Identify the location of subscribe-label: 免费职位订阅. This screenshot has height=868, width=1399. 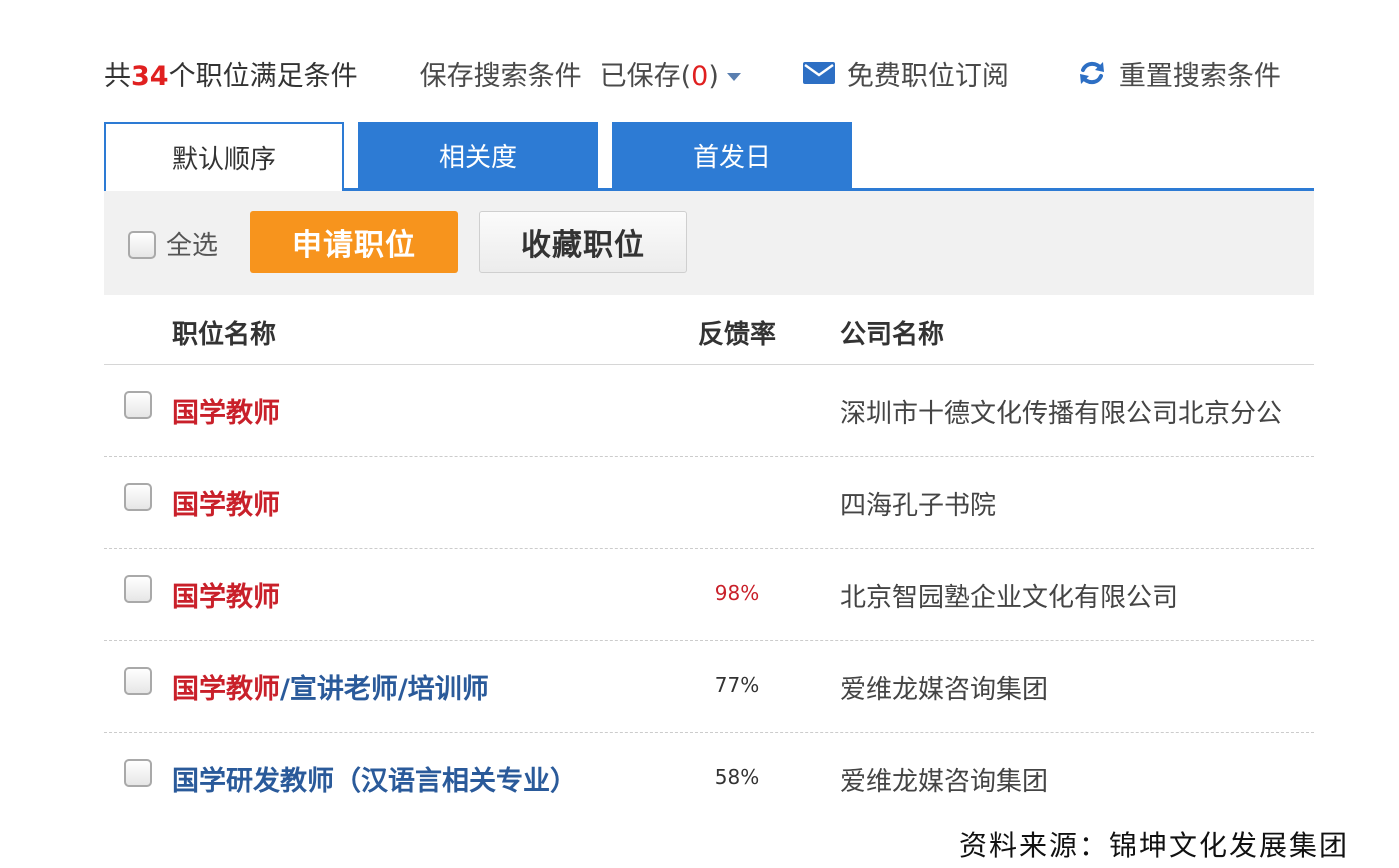
(927, 76).